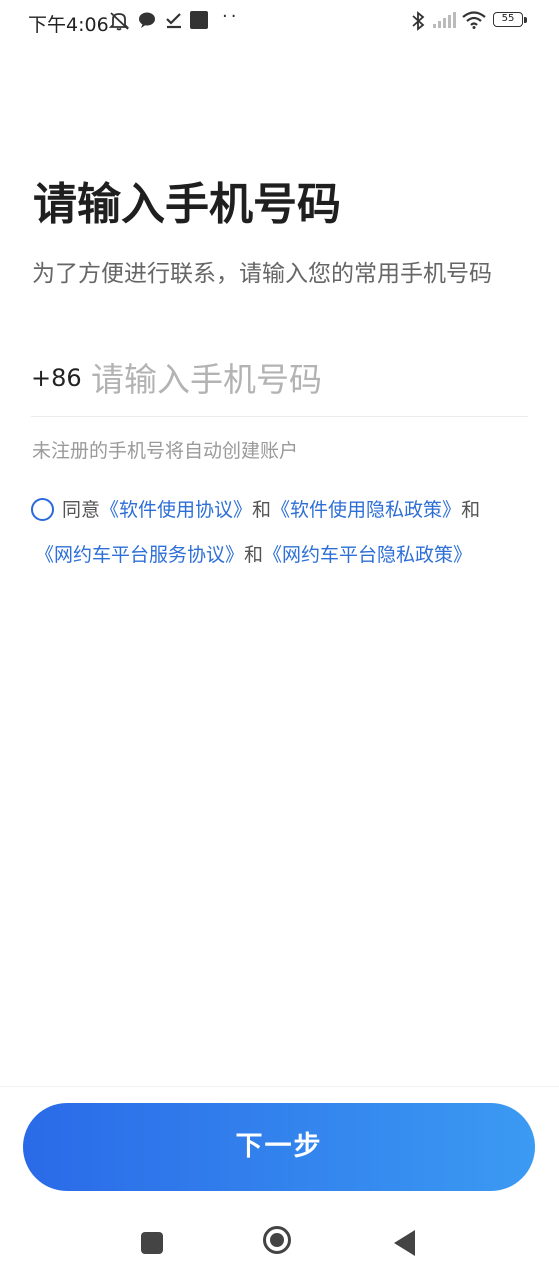 This screenshot has height=1280, width=559. Describe the element at coordinates (187, 204) in the screenshot. I see `page-title: 请输入手机号码` at that location.